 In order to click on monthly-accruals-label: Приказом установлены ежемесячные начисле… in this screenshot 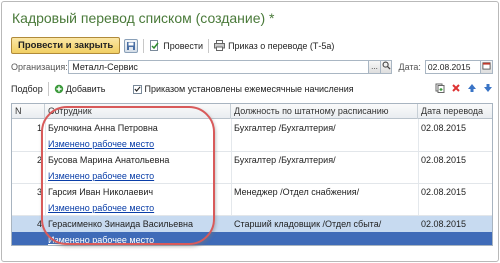, I will do `click(249, 89)`.